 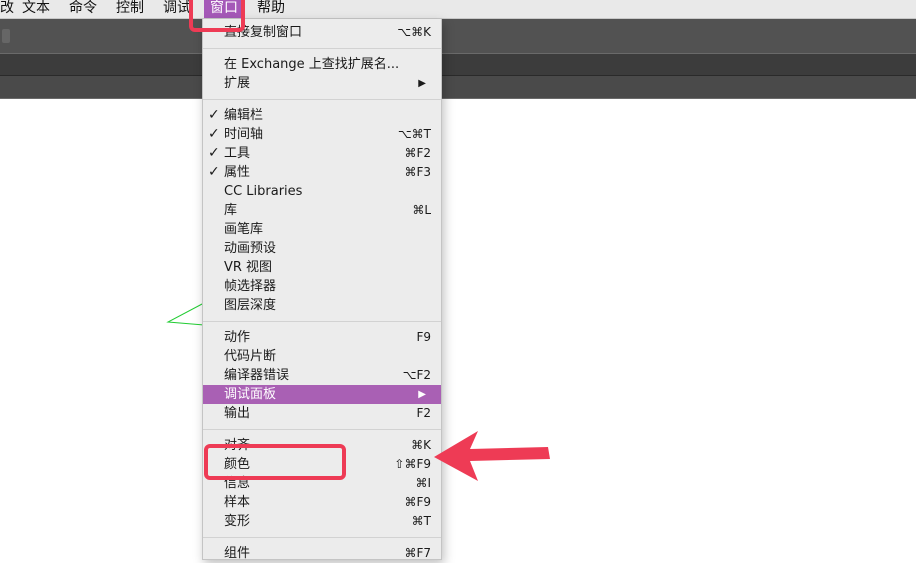 What do you see at coordinates (250, 248) in the screenshot?
I see `menu-item-label: 动画预设` at bounding box center [250, 248].